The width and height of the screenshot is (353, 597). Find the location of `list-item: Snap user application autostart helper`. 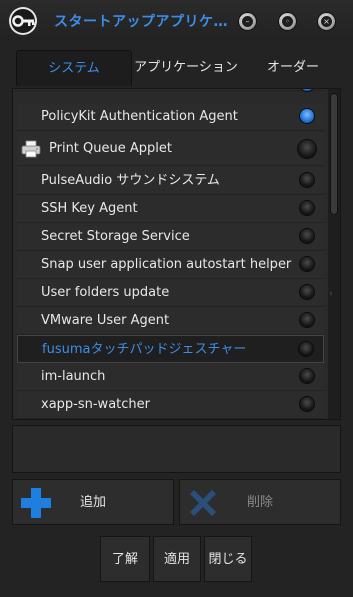

list-item: Snap user application autostart helper is located at coordinates (170, 265).